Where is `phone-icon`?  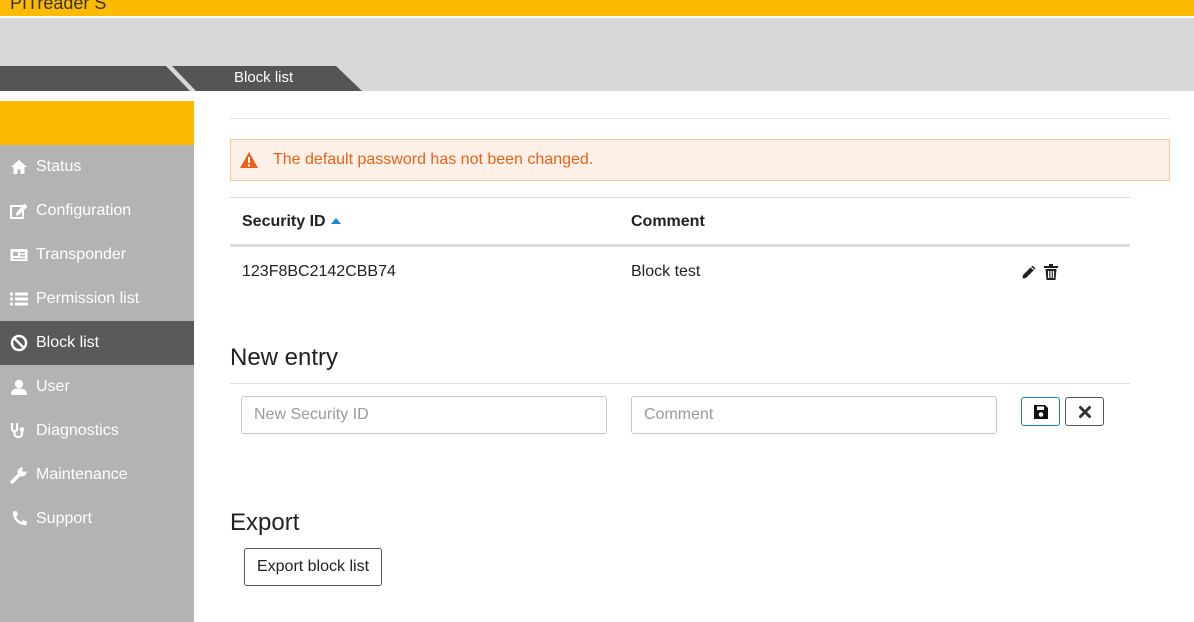
phone-icon is located at coordinates (20, 519).